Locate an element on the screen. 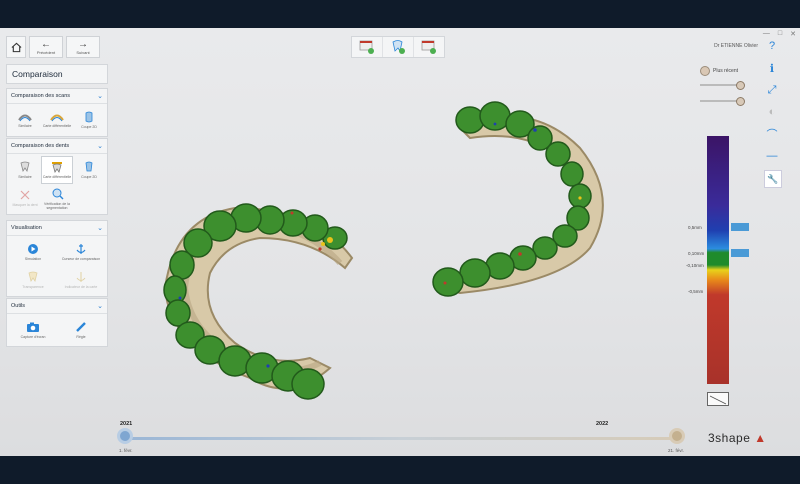 The height and width of the screenshot is (484, 800). previous-button: ← Précédent is located at coordinates (46, 47).